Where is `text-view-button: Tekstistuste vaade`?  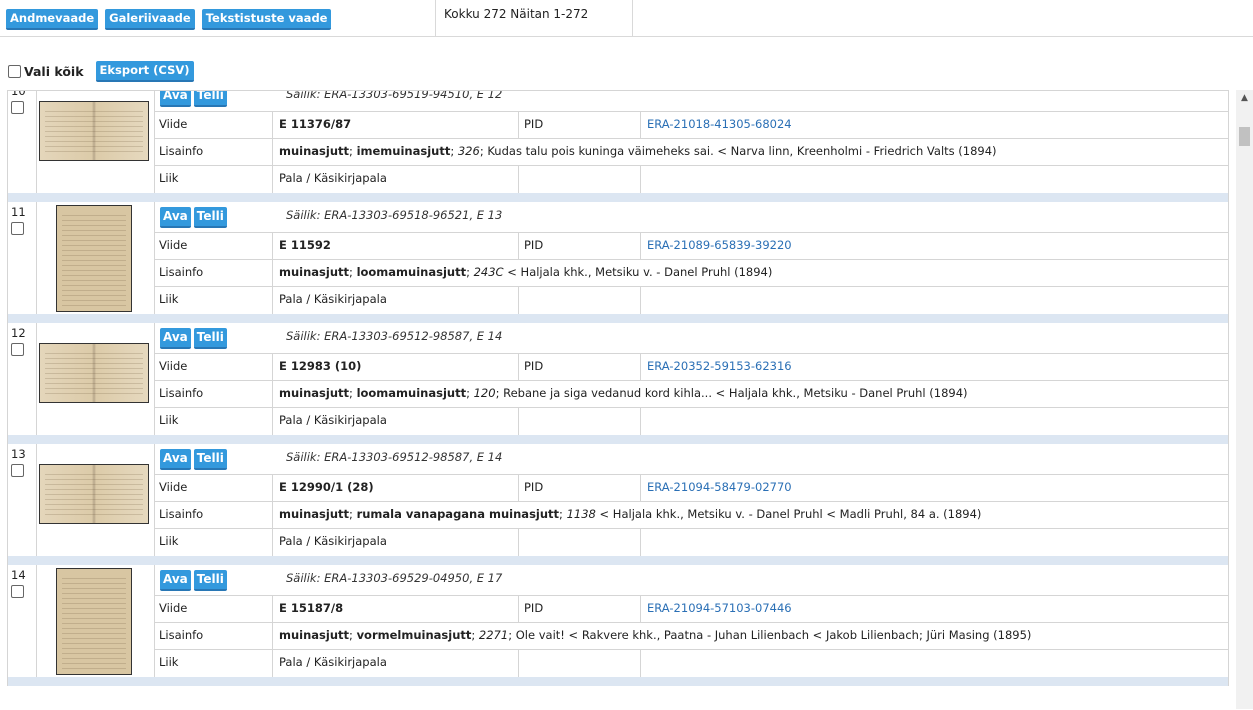
text-view-button: Tekstistuste vaade is located at coordinates (266, 19).